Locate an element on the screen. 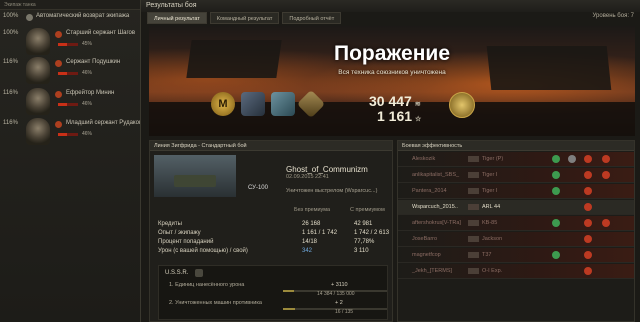 The width and height of the screenshot is (640, 322). crew-member: 116% Ефрейтор Минин 46% is located at coordinates (70, 102).